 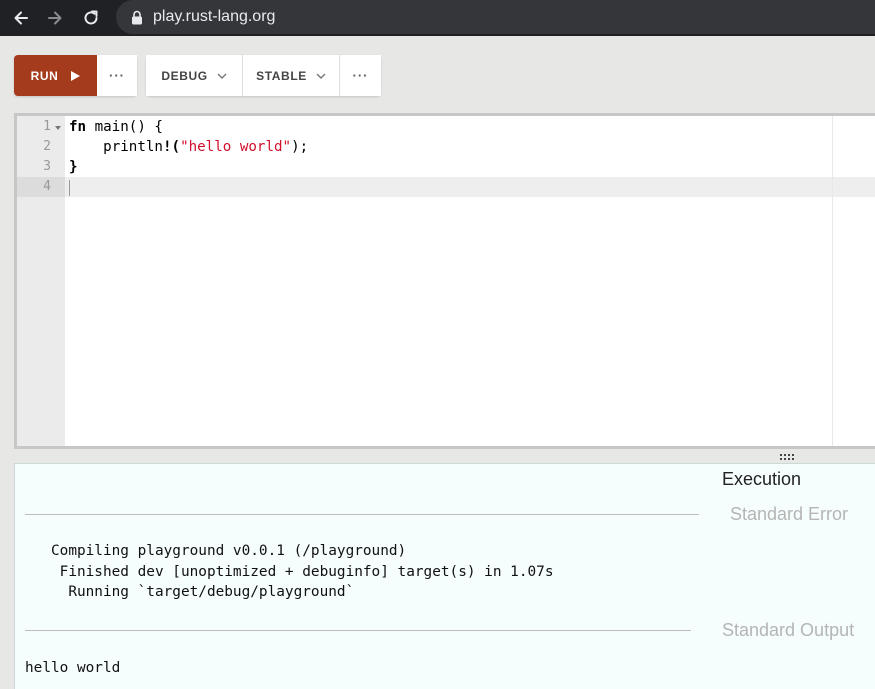 What do you see at coordinates (47, 146) in the screenshot?
I see `line-number: 2` at bounding box center [47, 146].